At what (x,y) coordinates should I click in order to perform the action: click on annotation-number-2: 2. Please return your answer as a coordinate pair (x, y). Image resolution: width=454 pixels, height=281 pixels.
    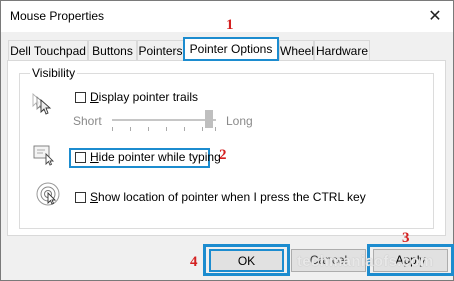
    Looking at the image, I should click on (223, 155).